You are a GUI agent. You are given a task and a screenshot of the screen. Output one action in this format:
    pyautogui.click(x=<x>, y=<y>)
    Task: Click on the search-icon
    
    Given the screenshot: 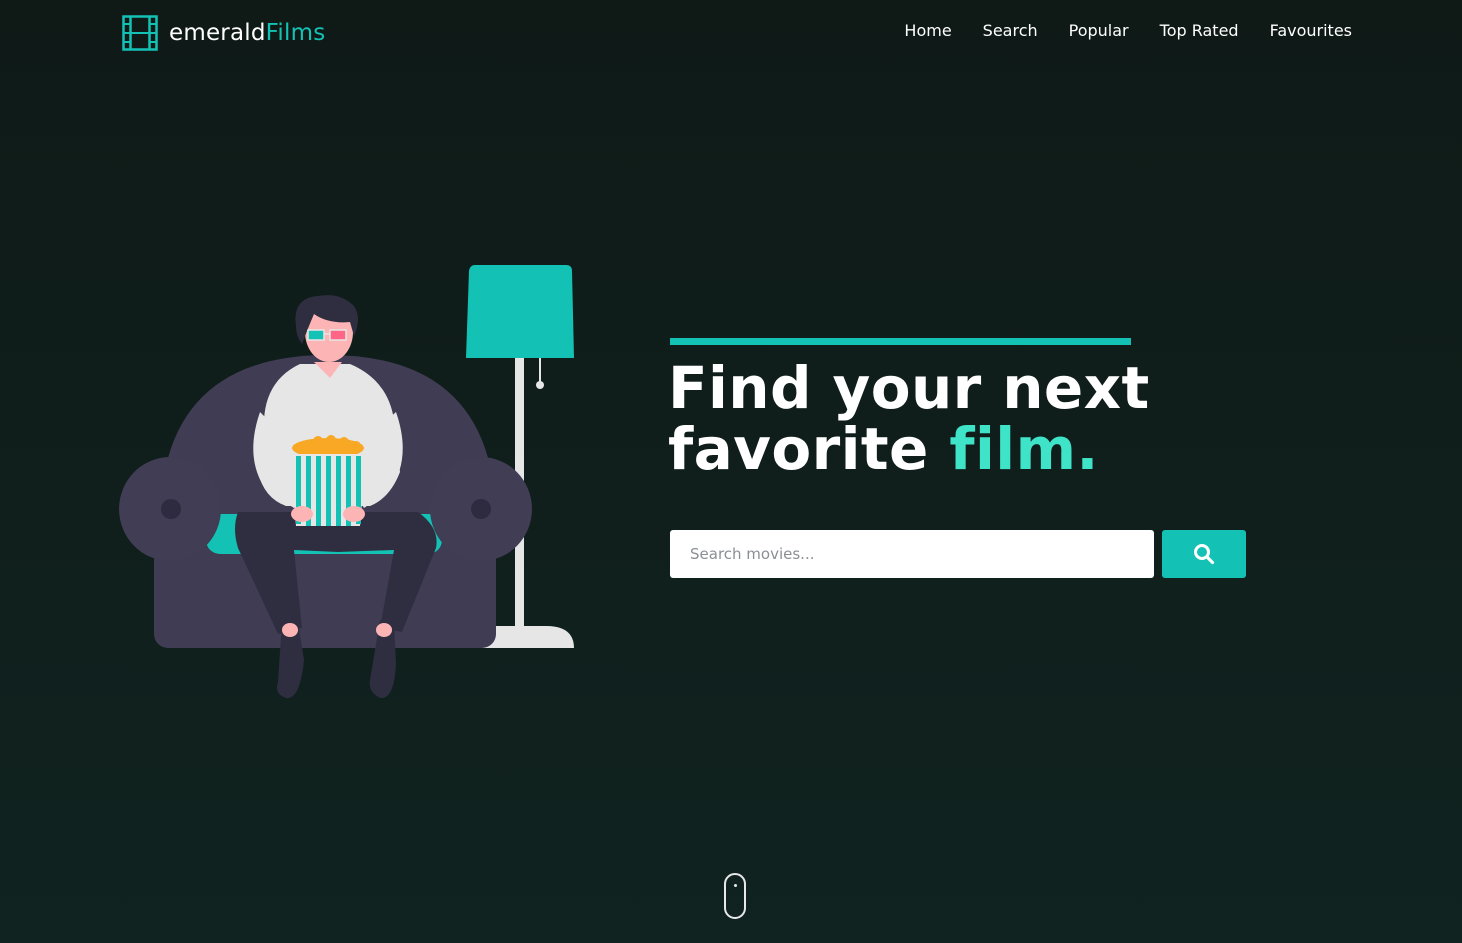 What is the action you would take?
    pyautogui.click(x=1204, y=554)
    